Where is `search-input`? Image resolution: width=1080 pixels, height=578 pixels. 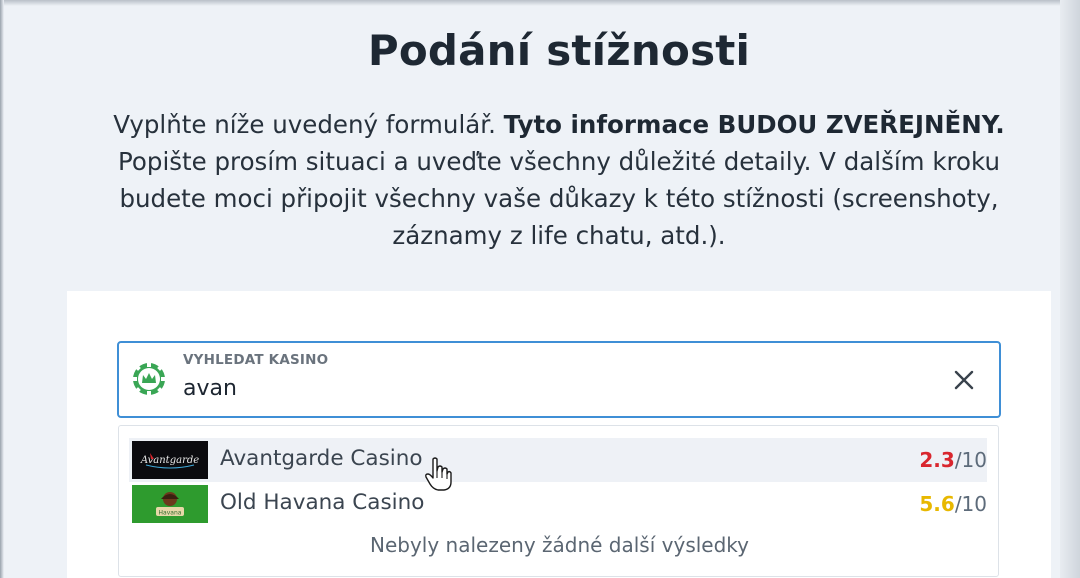
search-input is located at coordinates (533, 388).